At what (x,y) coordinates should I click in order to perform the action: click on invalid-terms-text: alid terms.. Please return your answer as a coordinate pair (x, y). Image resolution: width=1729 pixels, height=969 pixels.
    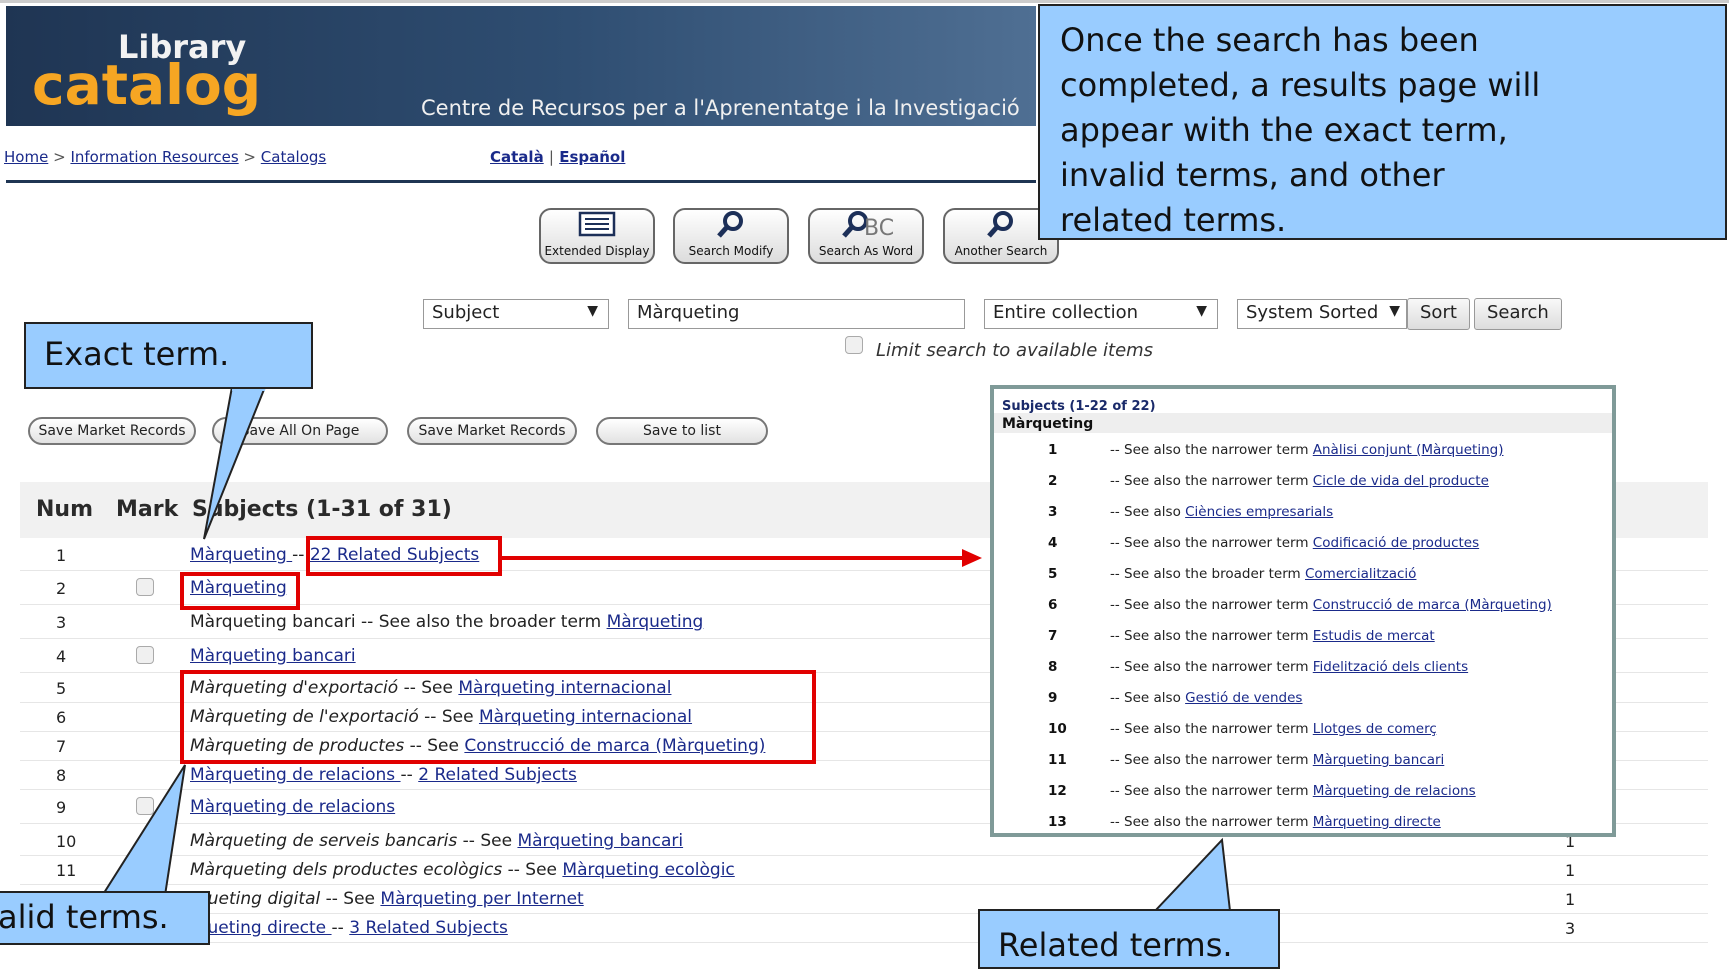
    Looking at the image, I should click on (84, 917).